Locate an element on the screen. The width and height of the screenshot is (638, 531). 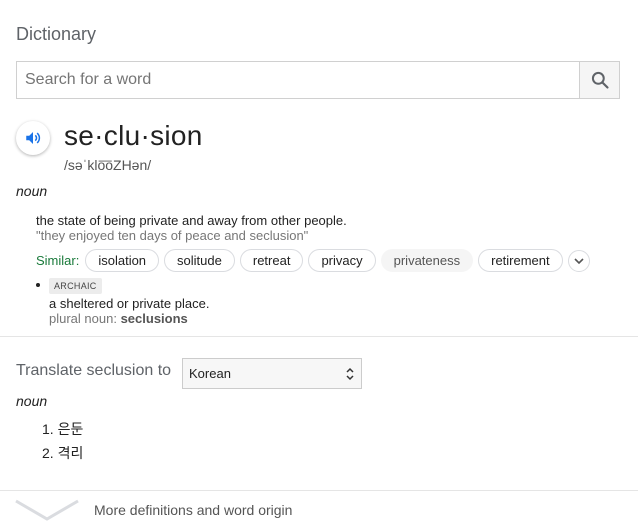
similar-chip-privacy: privacy is located at coordinates (342, 260).